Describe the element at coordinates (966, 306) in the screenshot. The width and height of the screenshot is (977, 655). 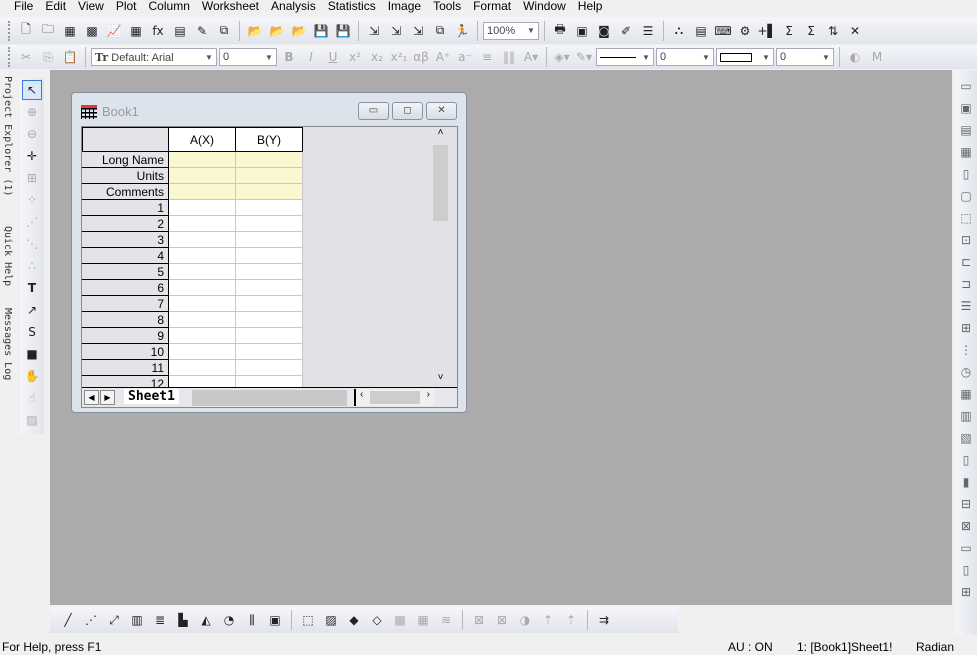
I see `layout-tool-icon-11: ☰` at that location.